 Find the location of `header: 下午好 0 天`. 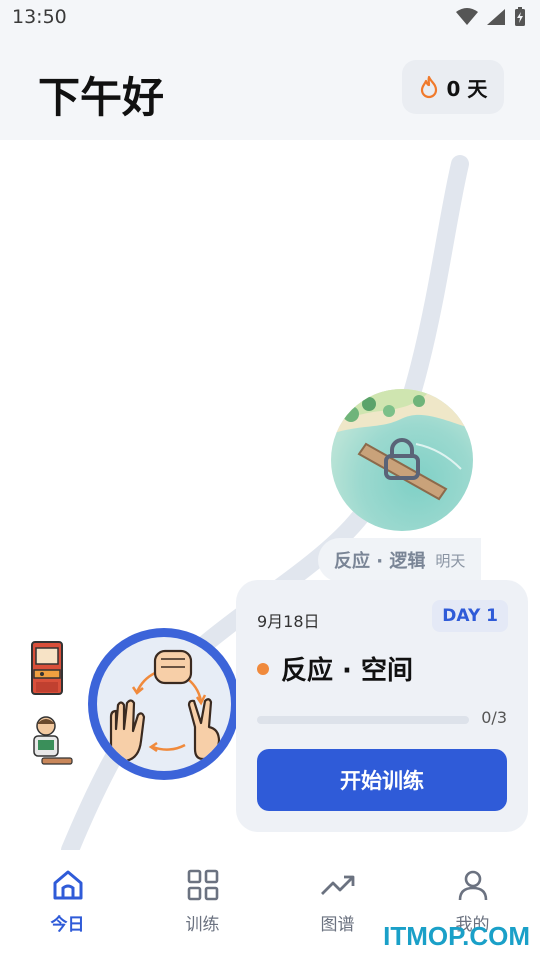

header: 下午好 0 天 is located at coordinates (270, 88).